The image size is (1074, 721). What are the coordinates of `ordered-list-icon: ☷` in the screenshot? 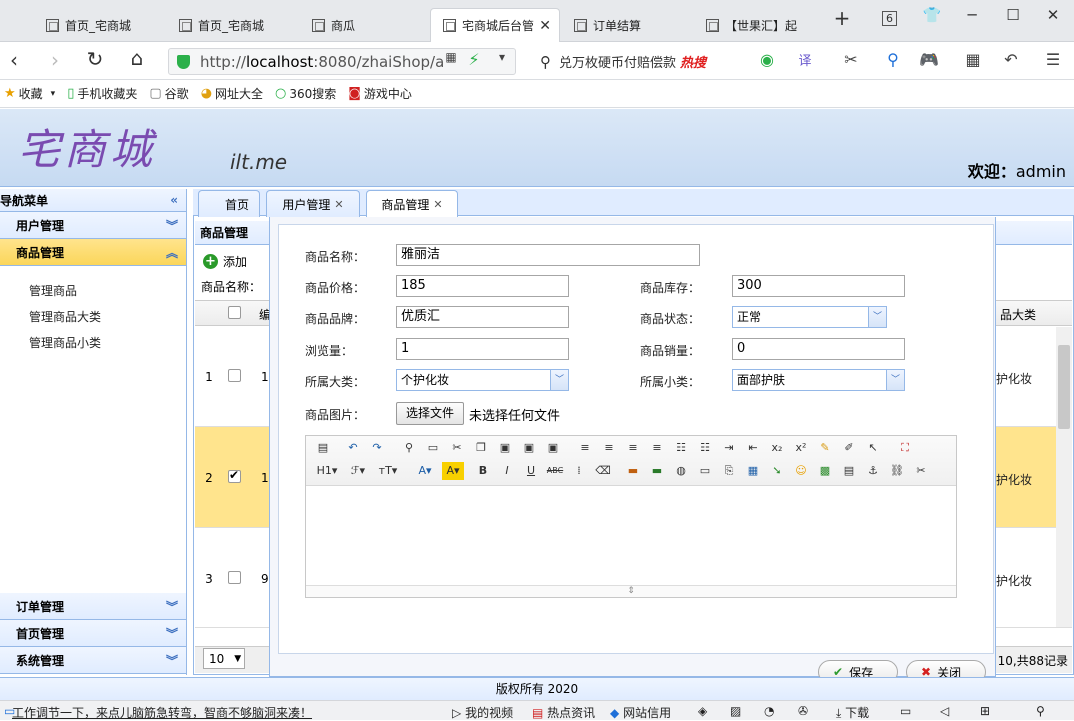 It's located at (681, 448).